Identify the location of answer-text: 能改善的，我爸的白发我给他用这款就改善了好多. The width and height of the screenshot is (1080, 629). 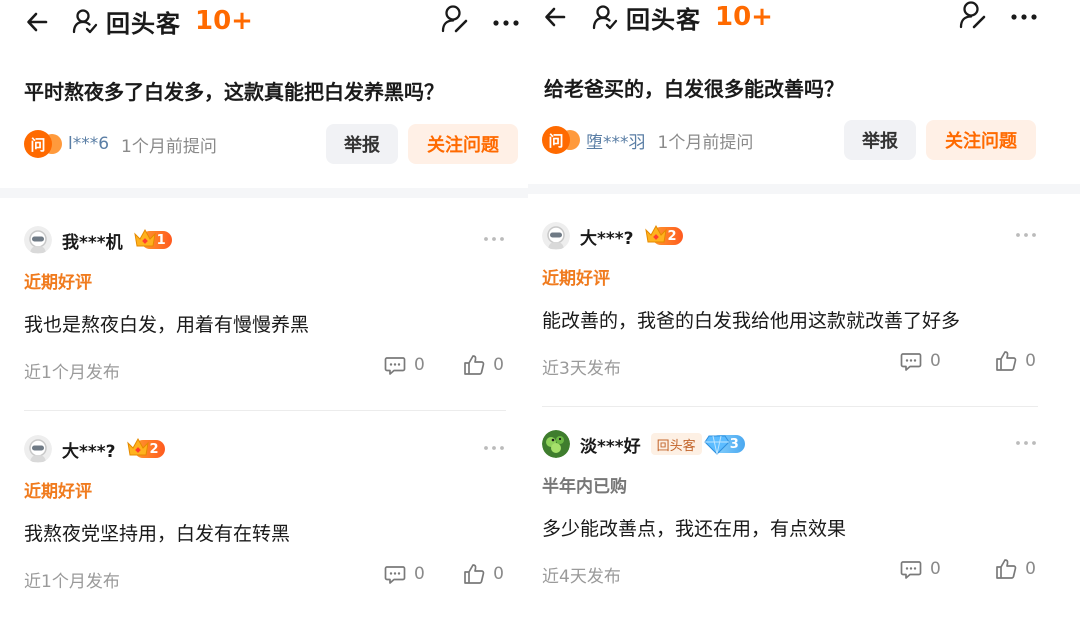
(751, 321).